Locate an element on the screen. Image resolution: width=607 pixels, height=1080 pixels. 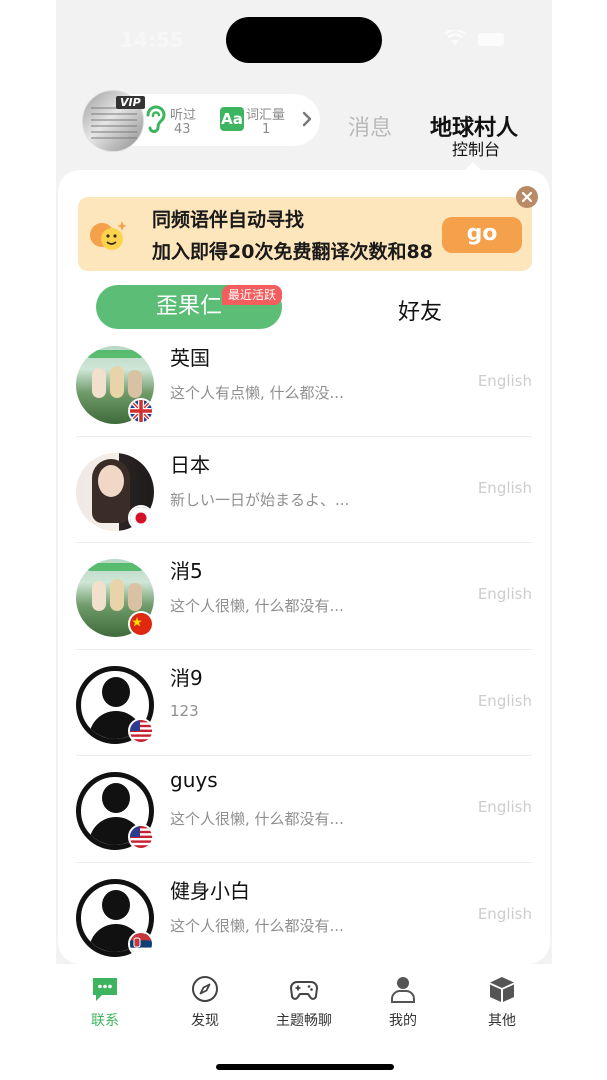
contact-name: guys is located at coordinates (194, 780).